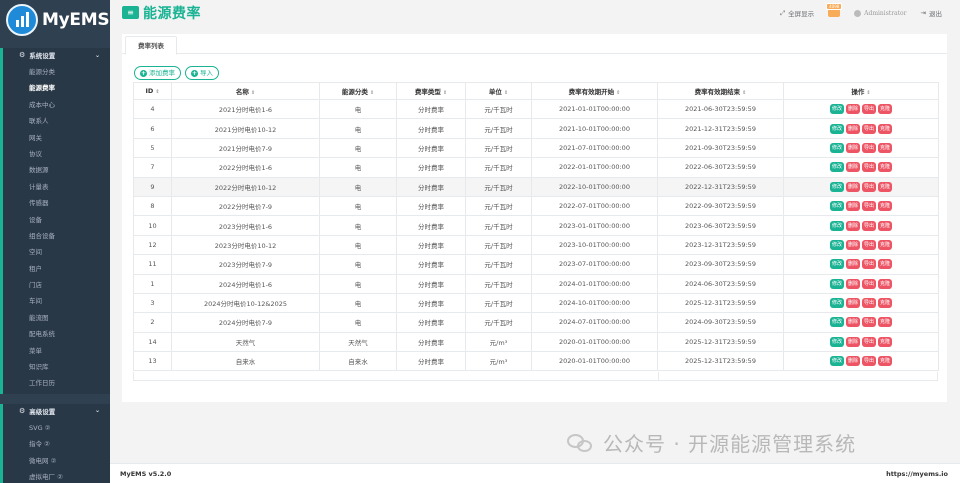 The height and width of the screenshot is (483, 960). Describe the element at coordinates (56, 476) in the screenshot. I see `sidebar-item: 虚拟电厂 ②` at that location.